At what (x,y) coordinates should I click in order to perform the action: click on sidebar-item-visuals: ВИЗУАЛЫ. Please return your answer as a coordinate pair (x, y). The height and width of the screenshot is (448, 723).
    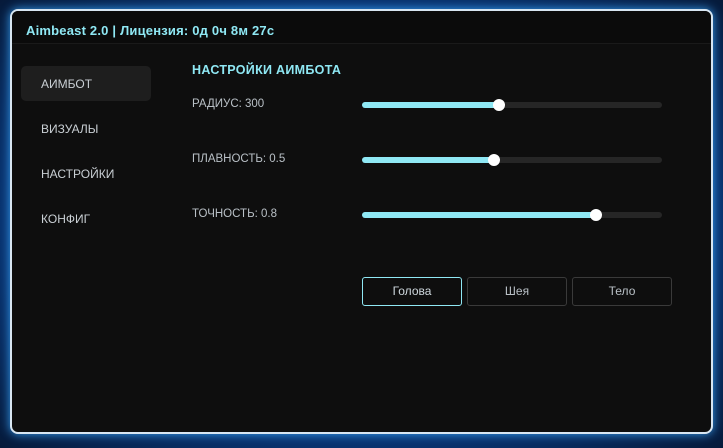
    Looking at the image, I should click on (86, 128).